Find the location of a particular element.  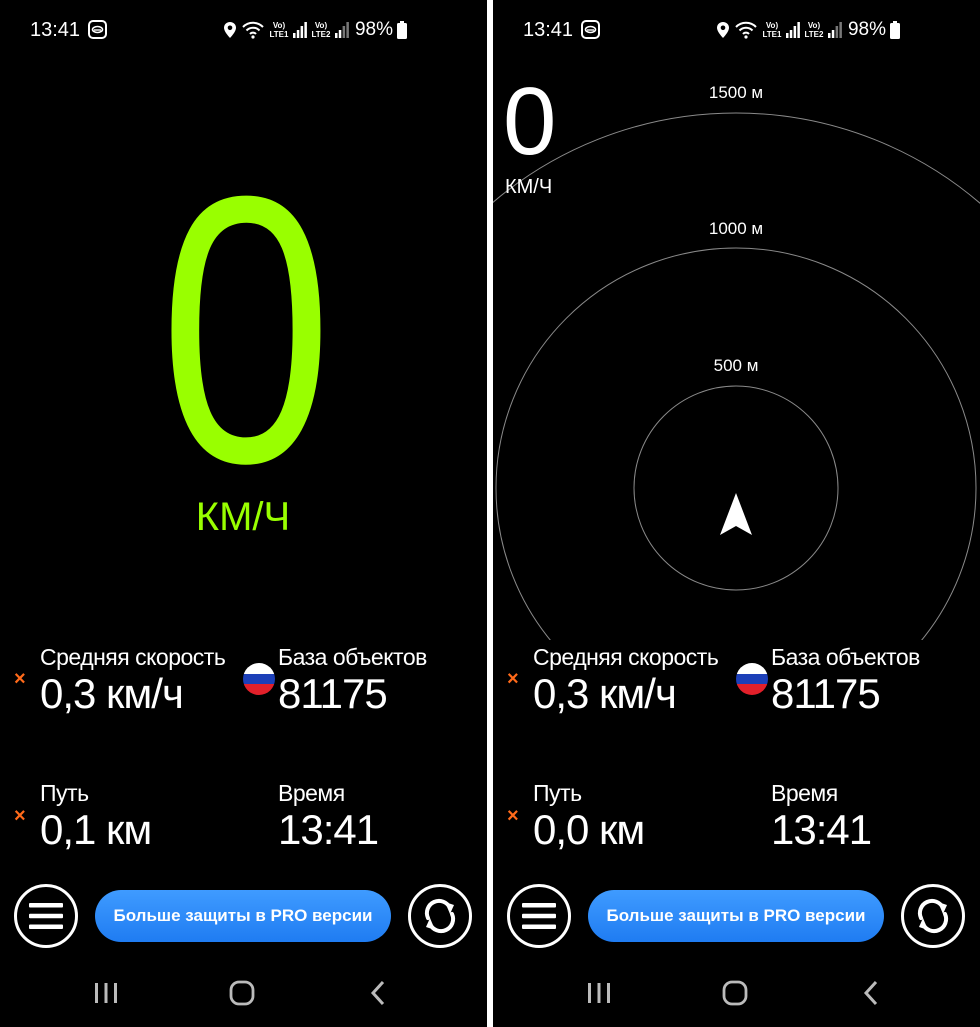

wifi-icon is located at coordinates (253, 30).